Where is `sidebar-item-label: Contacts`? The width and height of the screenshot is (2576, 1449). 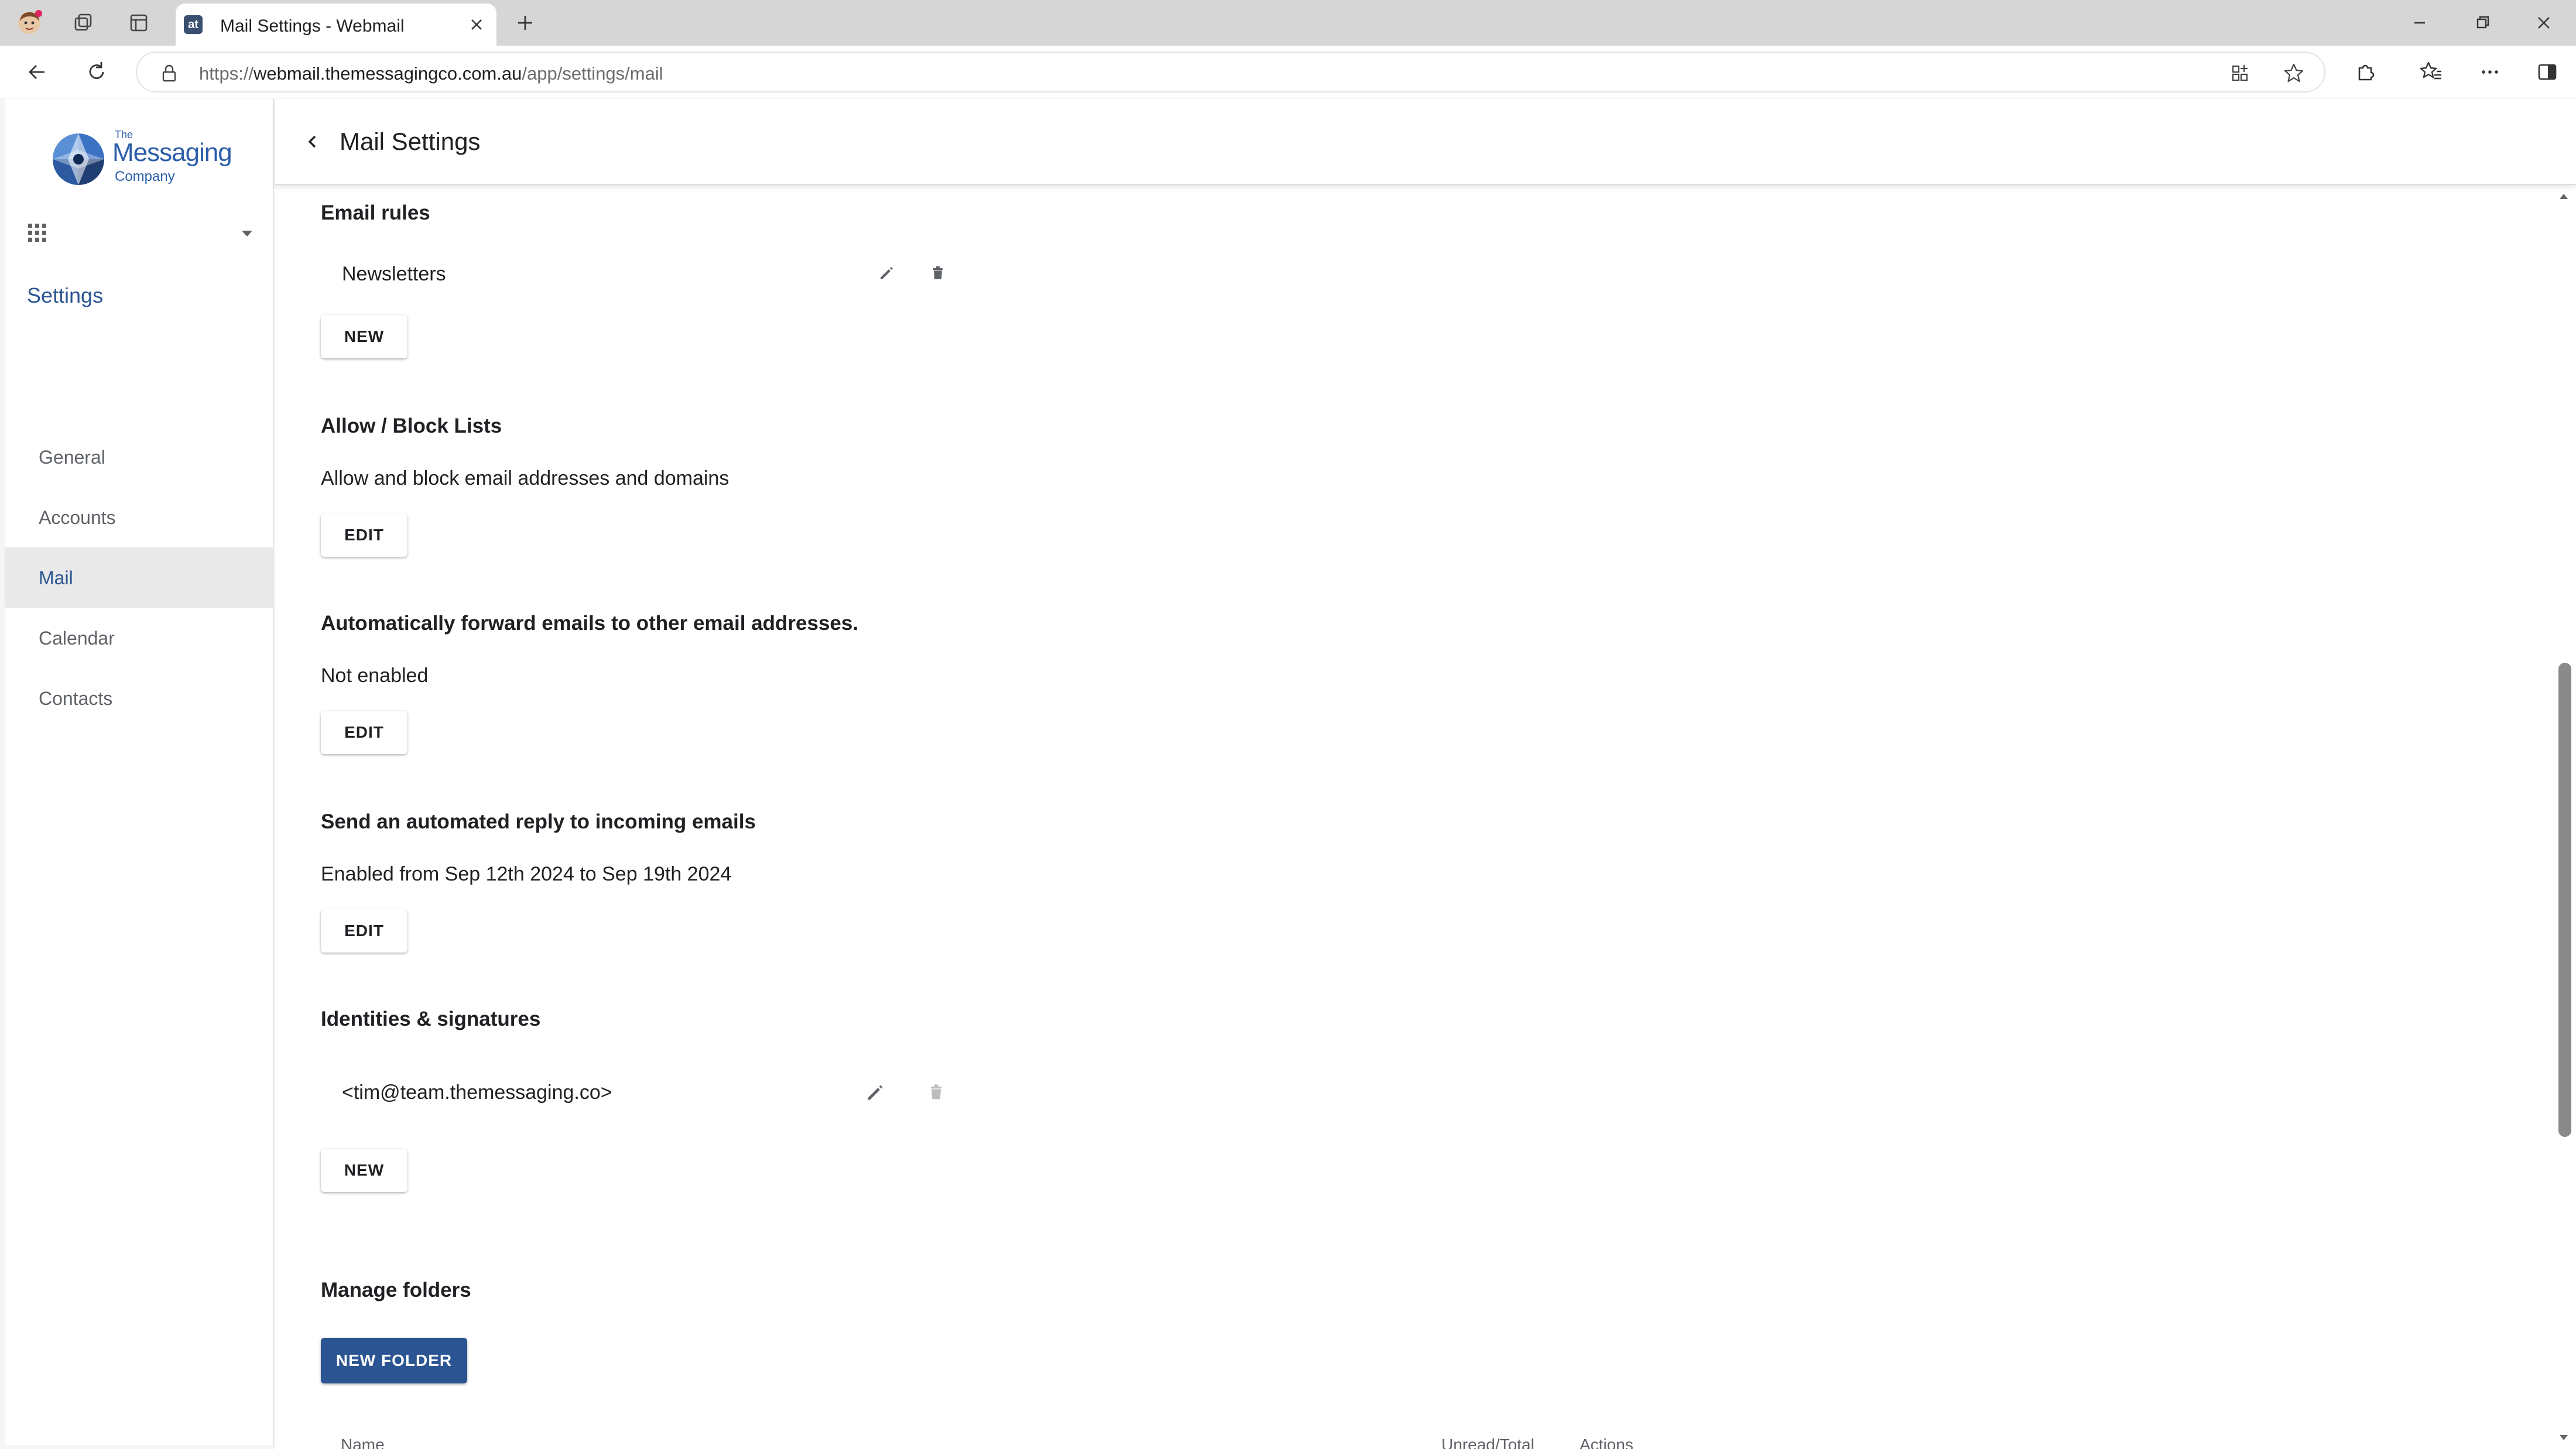 sidebar-item-label: Contacts is located at coordinates (76, 698).